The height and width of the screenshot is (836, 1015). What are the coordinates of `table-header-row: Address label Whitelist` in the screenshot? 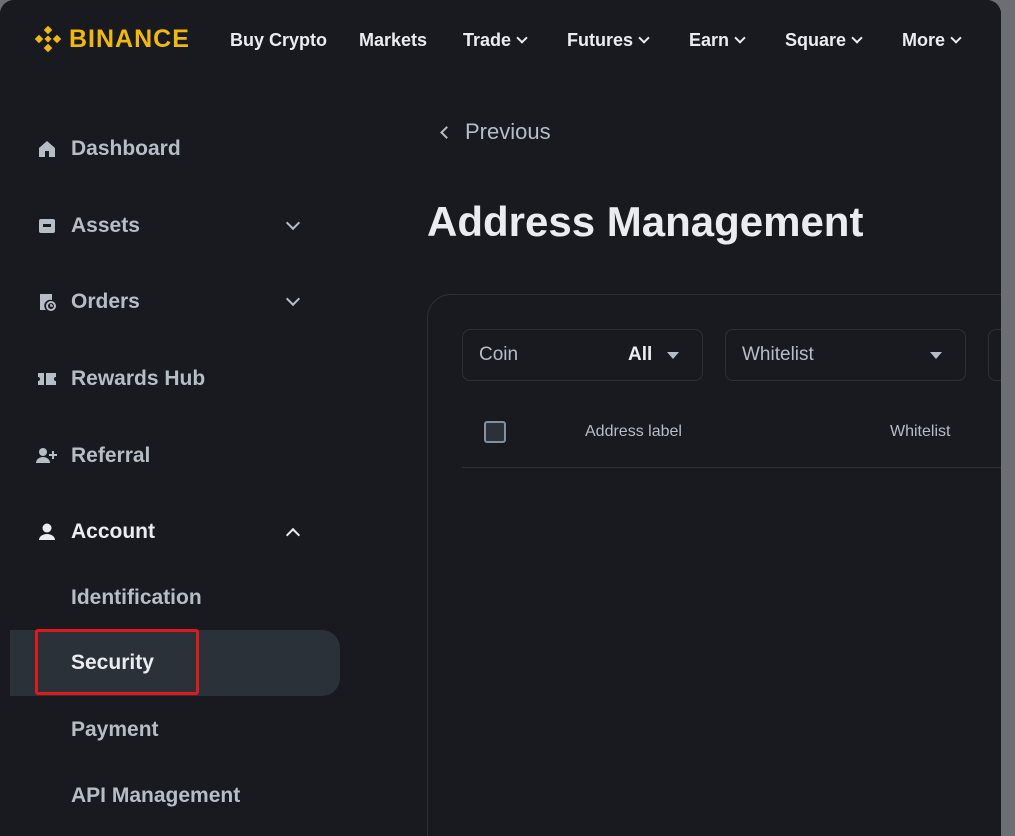 It's located at (731, 436).